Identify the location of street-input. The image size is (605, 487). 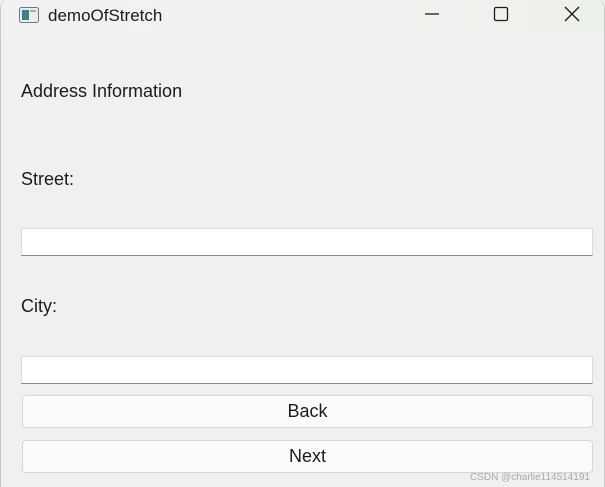
(307, 242).